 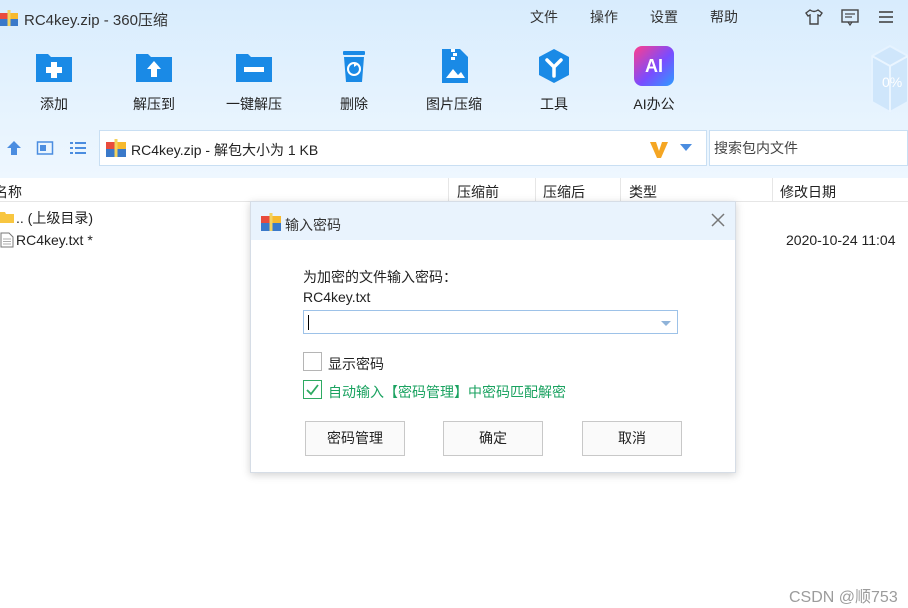 What do you see at coordinates (447, 392) in the screenshot?
I see `auto-input-label: 自动输入【密码管理】中密码匹配解密` at bounding box center [447, 392].